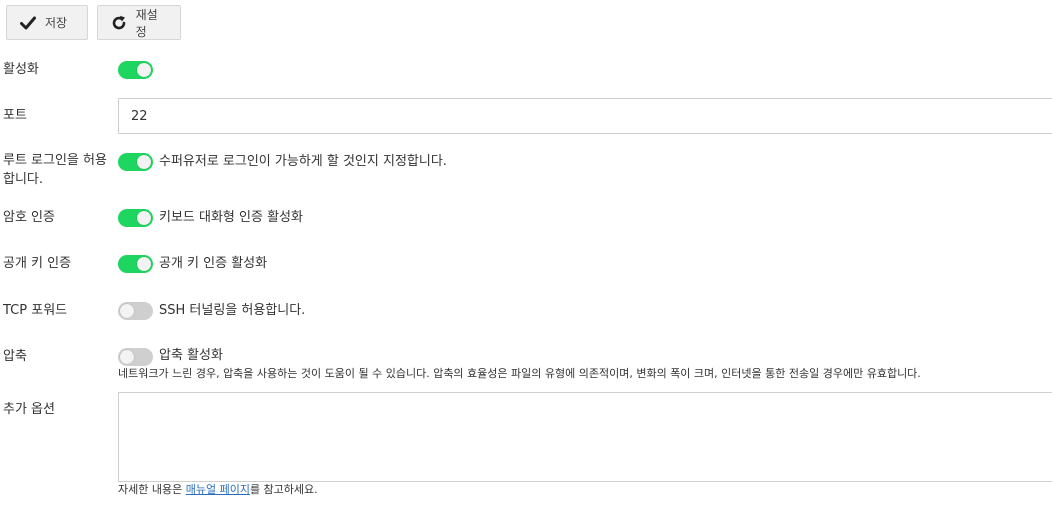 The width and height of the screenshot is (1052, 519). I want to click on root-login-label: 루트 로그인을 허용 합니다., so click(55, 170).